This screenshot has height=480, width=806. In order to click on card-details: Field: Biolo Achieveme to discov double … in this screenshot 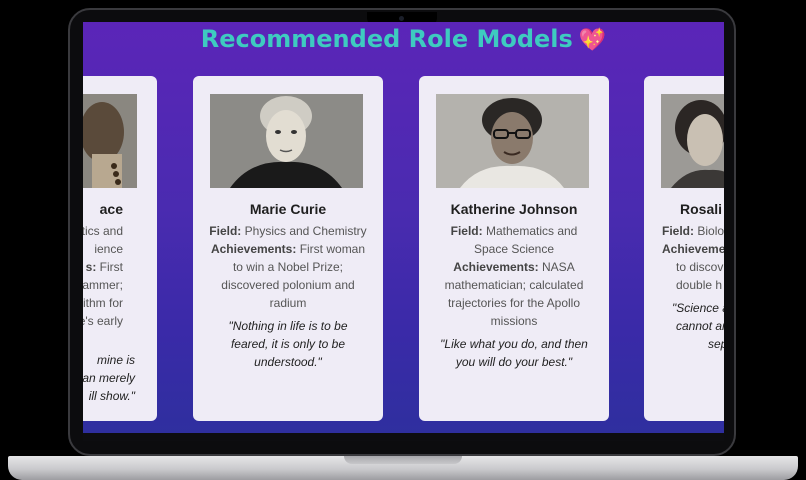, I will do `click(693, 258)`.